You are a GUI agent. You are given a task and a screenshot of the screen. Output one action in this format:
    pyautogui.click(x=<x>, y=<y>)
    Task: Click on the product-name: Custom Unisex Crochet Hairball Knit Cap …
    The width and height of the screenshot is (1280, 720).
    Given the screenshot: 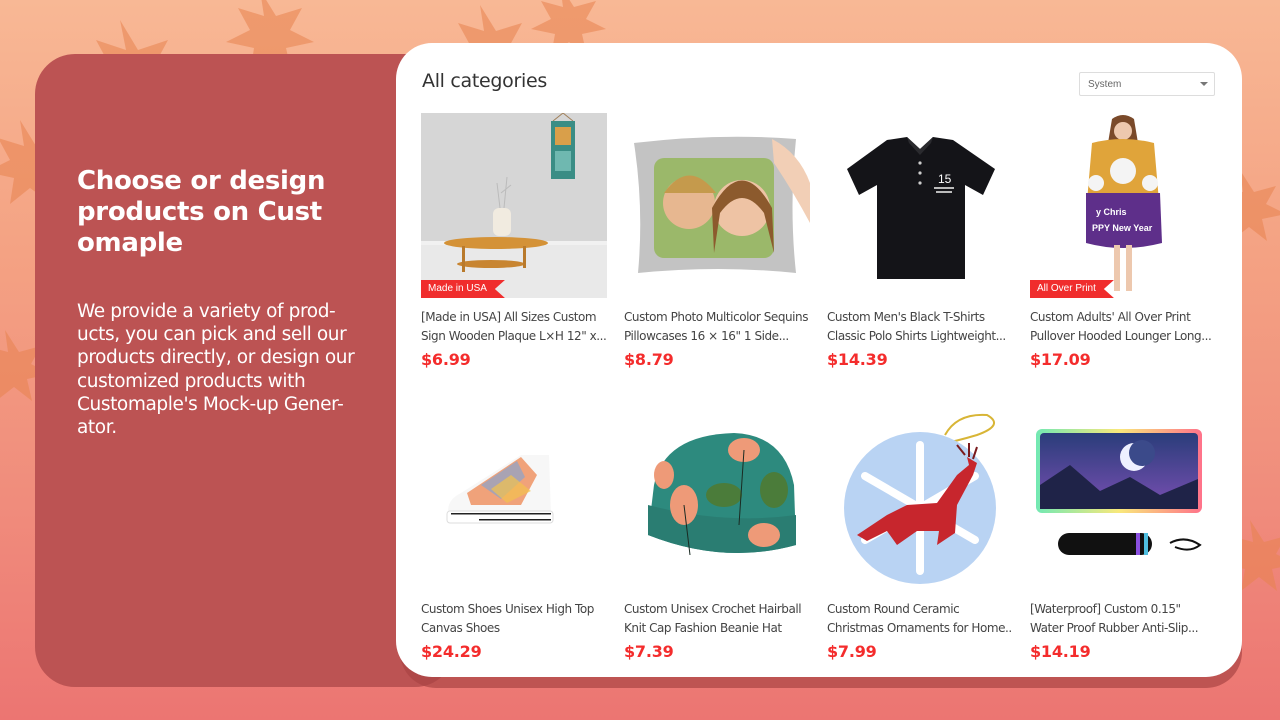 What is the action you would take?
    pyautogui.click(x=717, y=619)
    